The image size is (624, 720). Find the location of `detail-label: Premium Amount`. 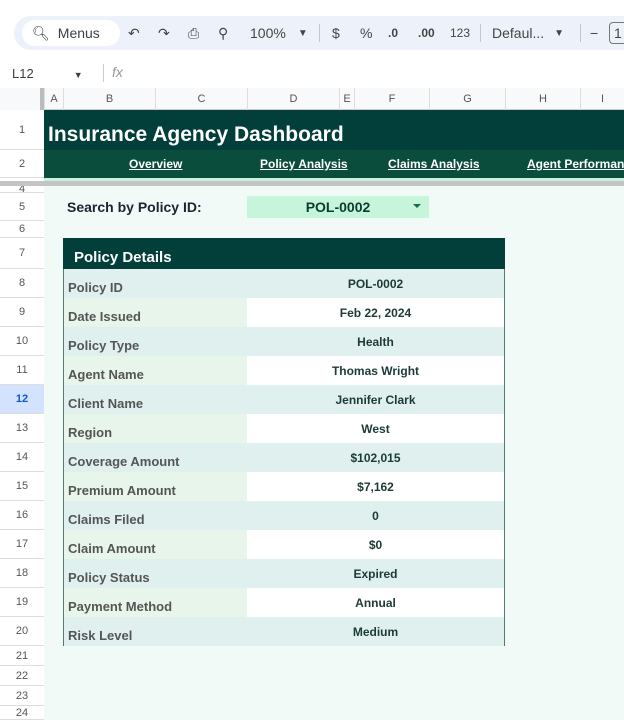

detail-label: Premium Amount is located at coordinates (155, 486).